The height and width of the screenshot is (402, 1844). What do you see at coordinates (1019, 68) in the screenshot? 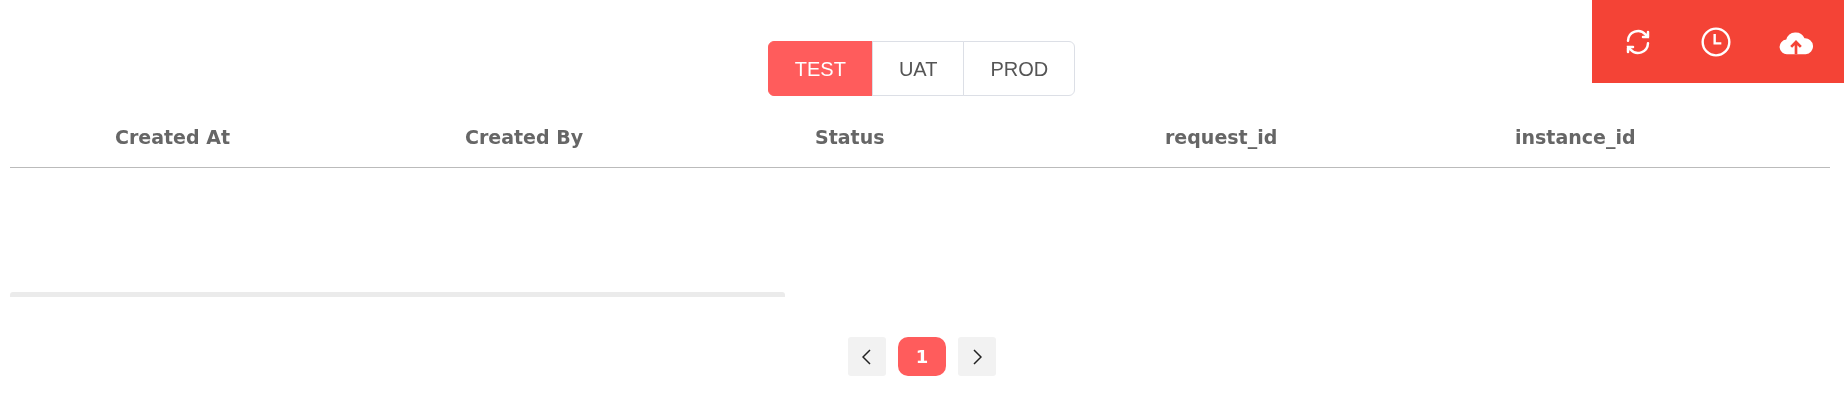
I see `environment-tab: PROD` at bounding box center [1019, 68].